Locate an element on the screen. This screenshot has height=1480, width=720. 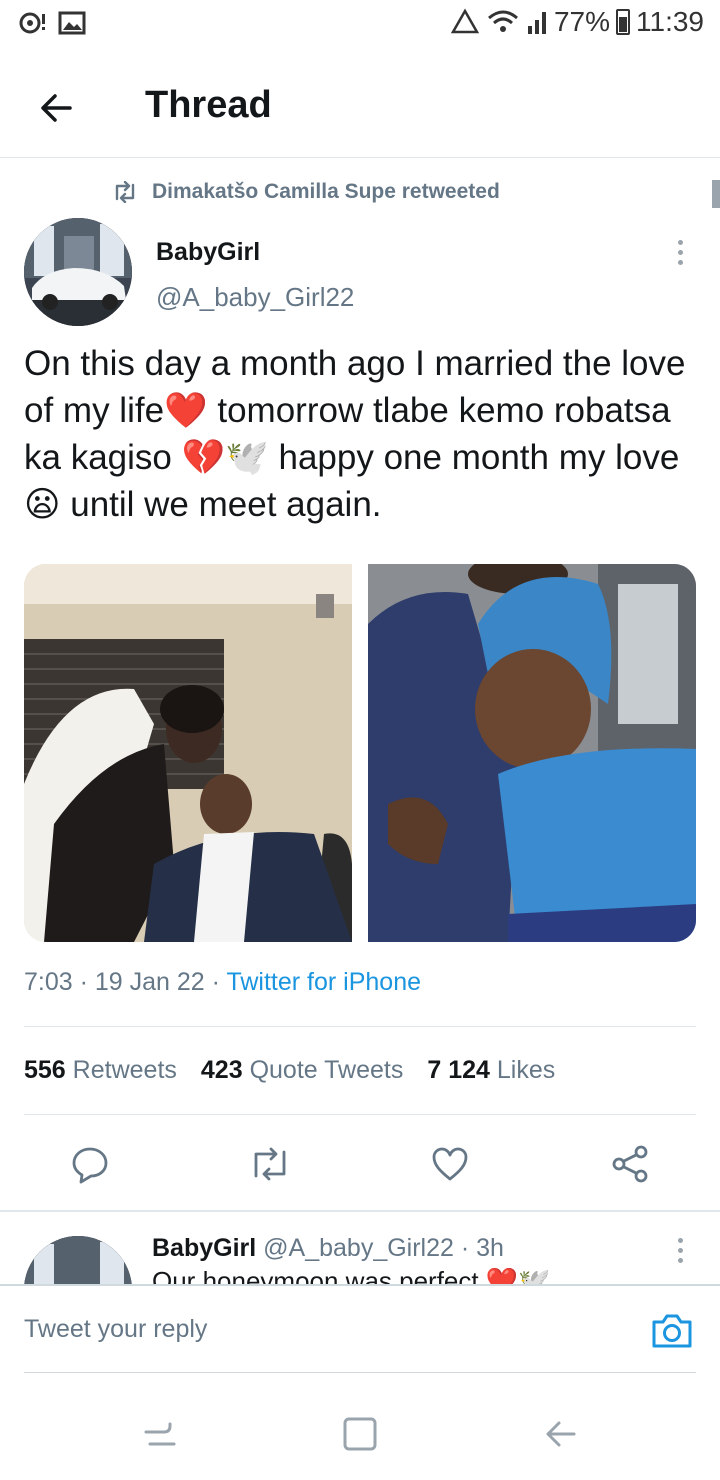
recent-apps-button is located at coordinates (160, 1434).